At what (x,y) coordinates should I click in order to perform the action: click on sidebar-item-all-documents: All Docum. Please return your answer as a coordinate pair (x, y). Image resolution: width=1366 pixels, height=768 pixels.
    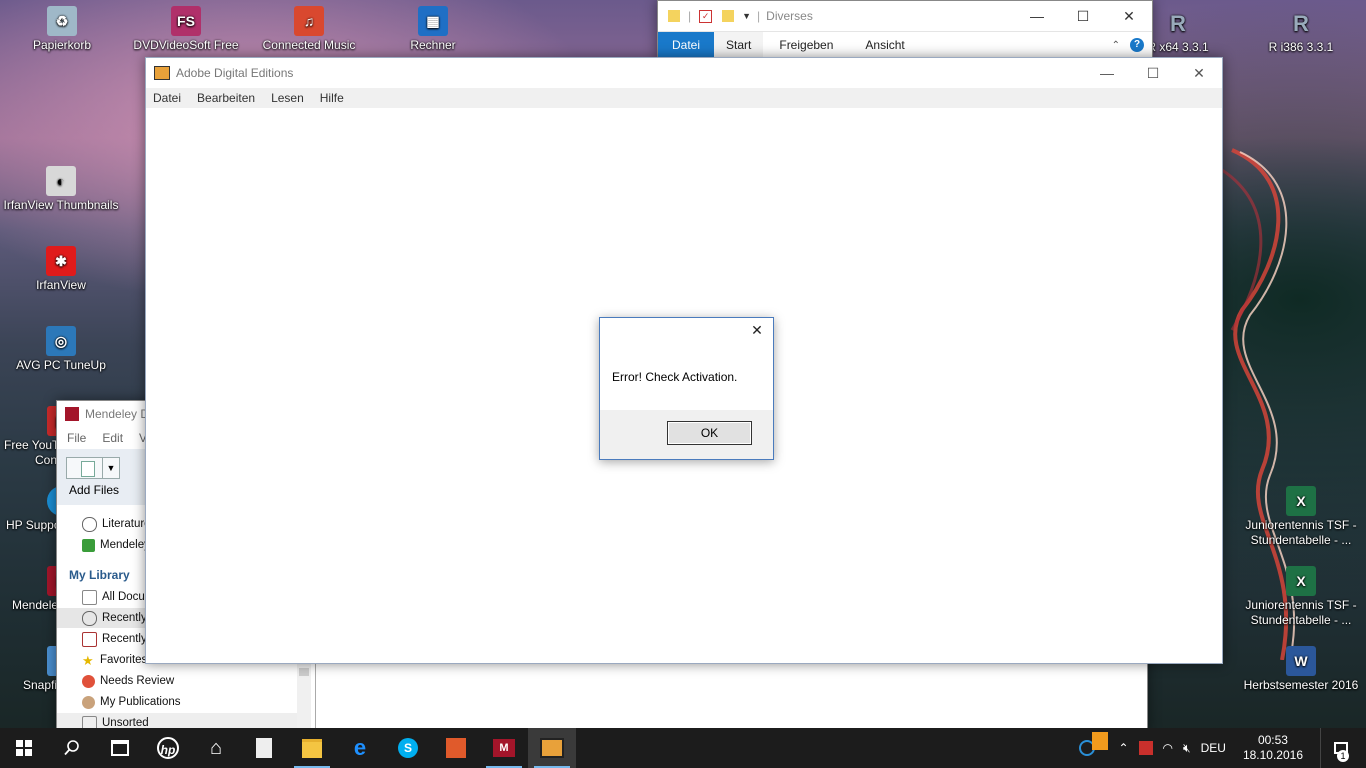
    Looking at the image, I should click on (118, 597).